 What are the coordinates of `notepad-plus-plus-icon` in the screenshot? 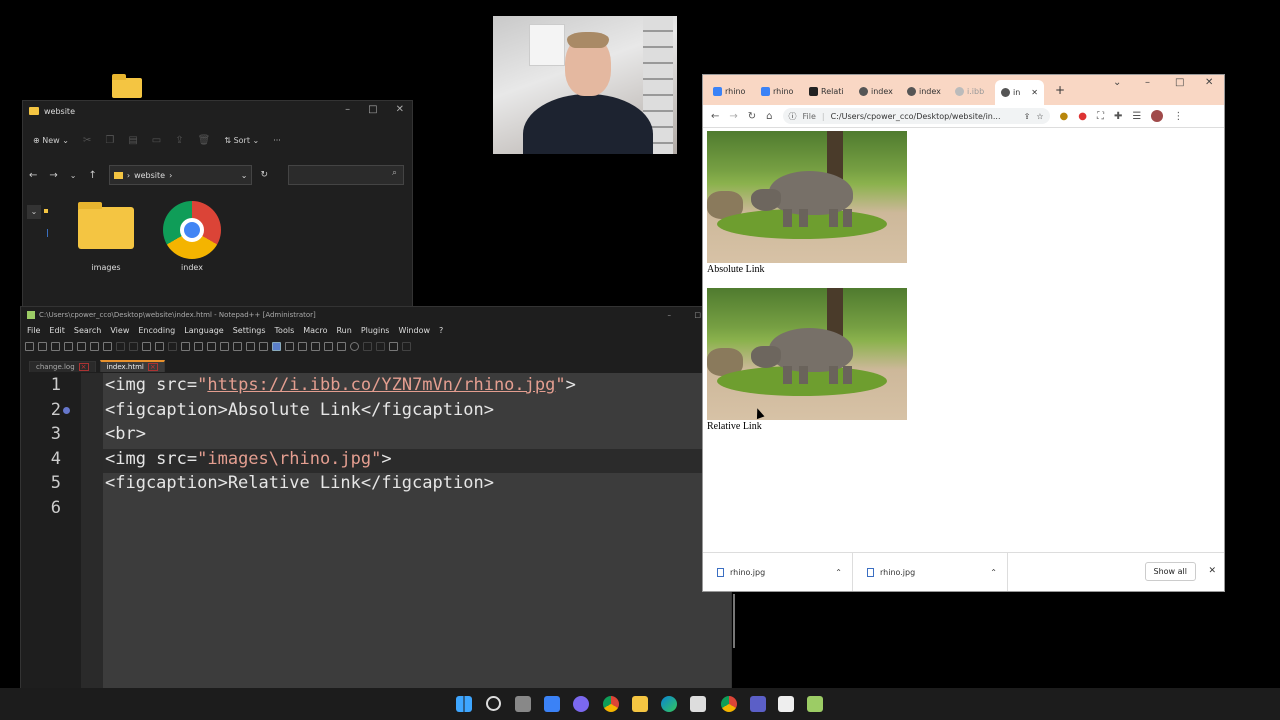 It's located at (815, 704).